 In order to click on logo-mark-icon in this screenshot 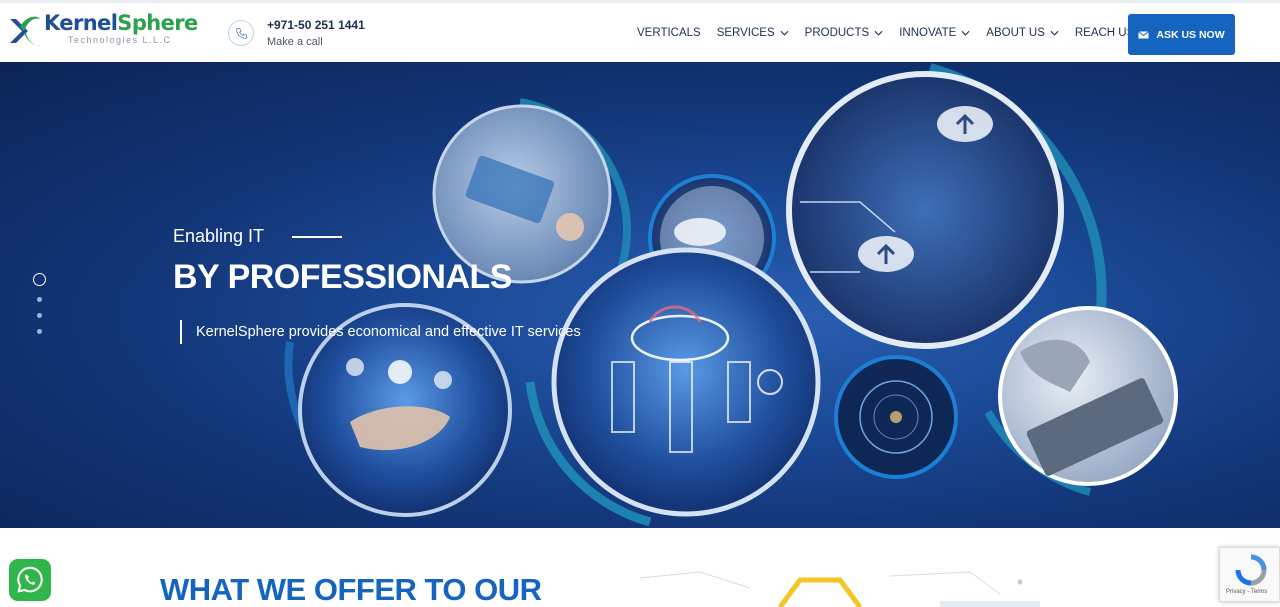, I will do `click(25, 31)`.